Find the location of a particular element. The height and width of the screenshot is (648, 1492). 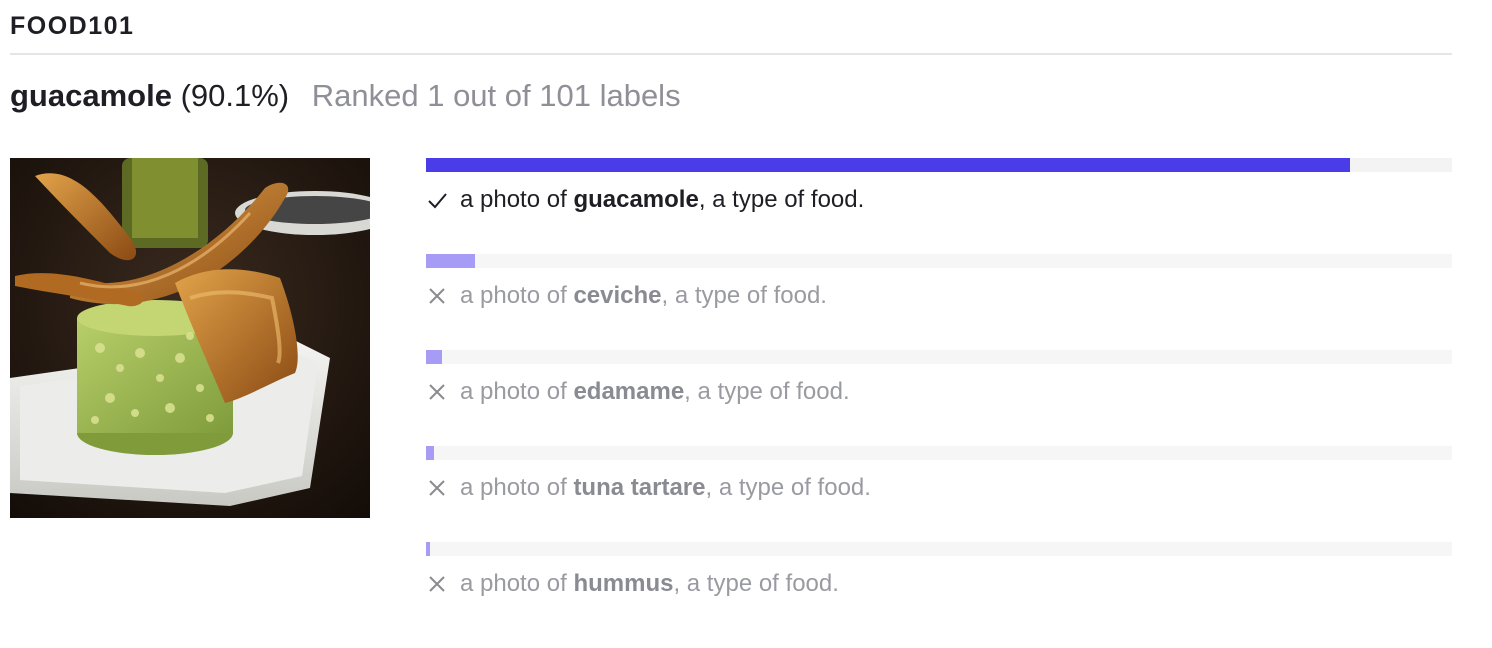

prediction-caption: a photo of guacamole, a type of food. is located at coordinates (645, 200).